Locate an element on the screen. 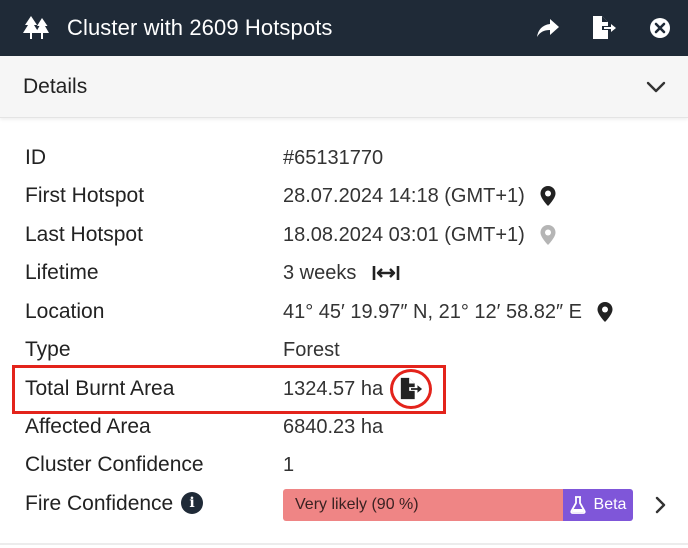 This screenshot has height=548, width=688. flask-icon is located at coordinates (577, 505).